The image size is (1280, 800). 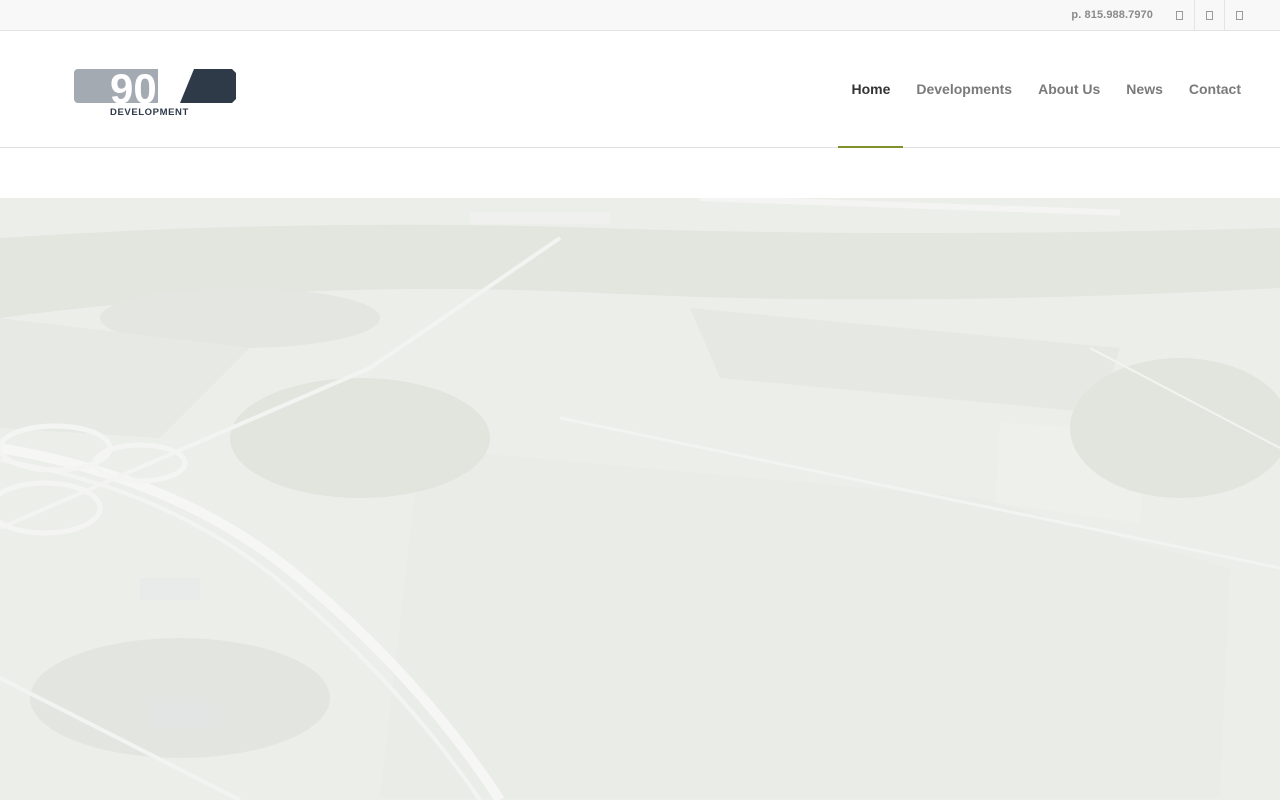 I want to click on phone-number: p. 815.988.7970, so click(x=1112, y=15).